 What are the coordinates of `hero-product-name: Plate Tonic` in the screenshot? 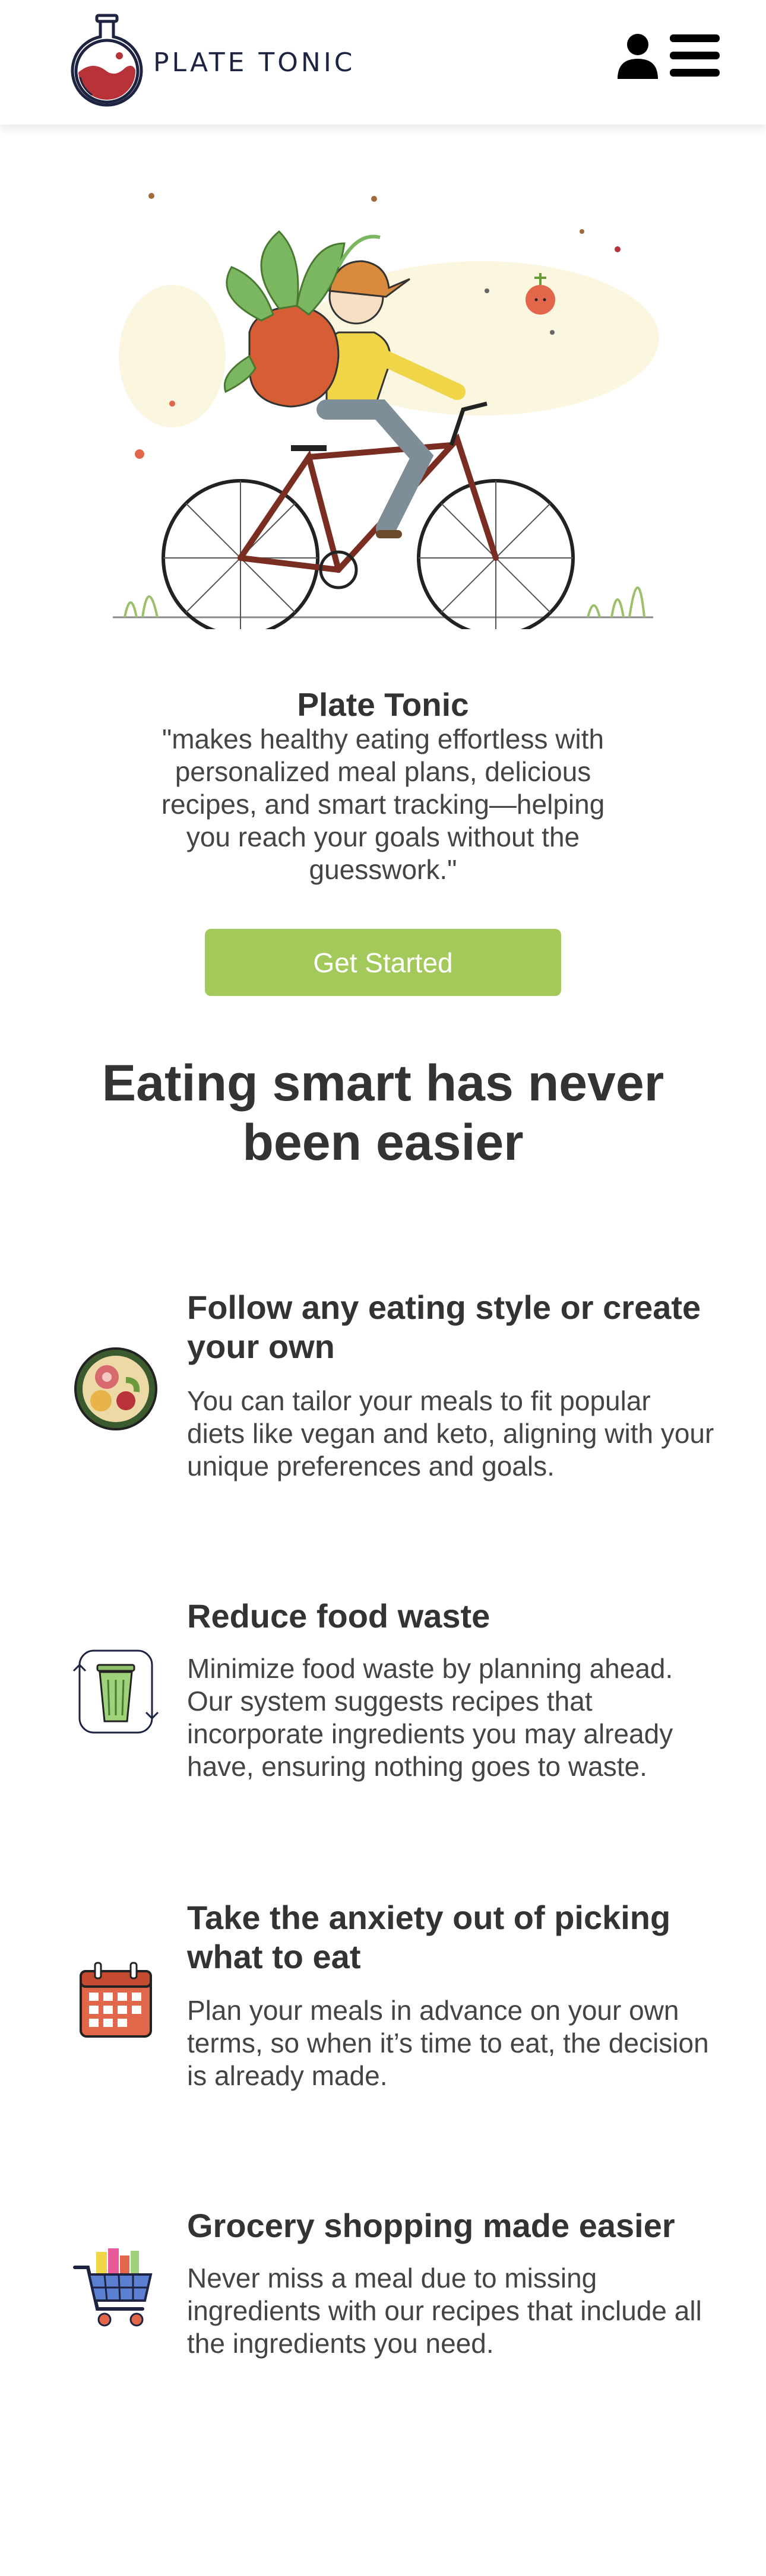 It's located at (383, 704).